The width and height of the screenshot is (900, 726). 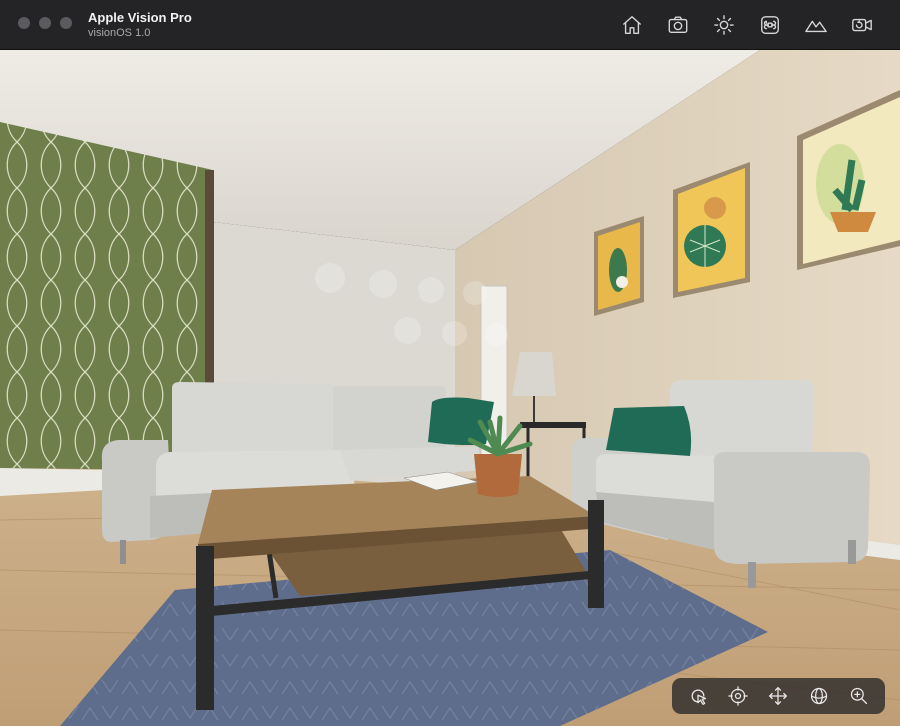 I want to click on pointer-button, so click(x=698, y=696).